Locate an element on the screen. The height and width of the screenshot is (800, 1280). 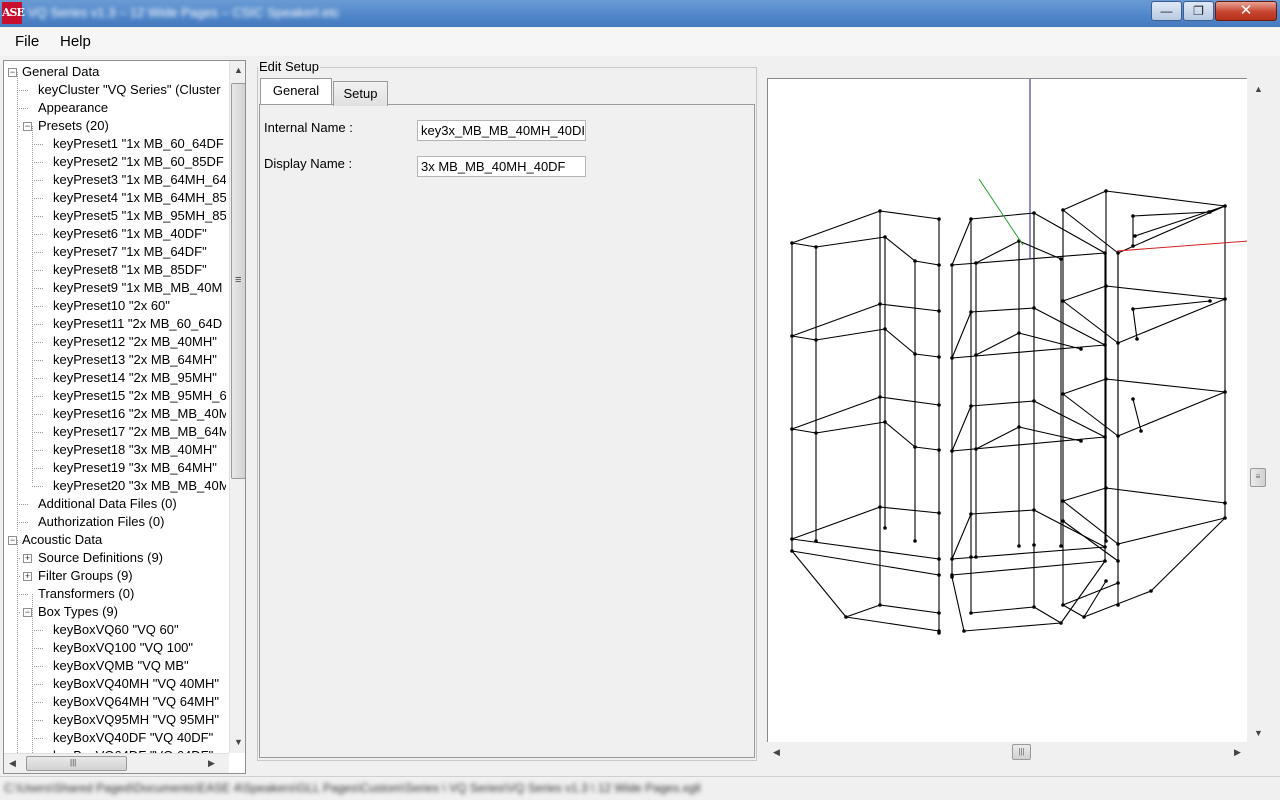
tree-item: keyBoxVQ100 "VQ 100" is located at coordinates (115, 648).